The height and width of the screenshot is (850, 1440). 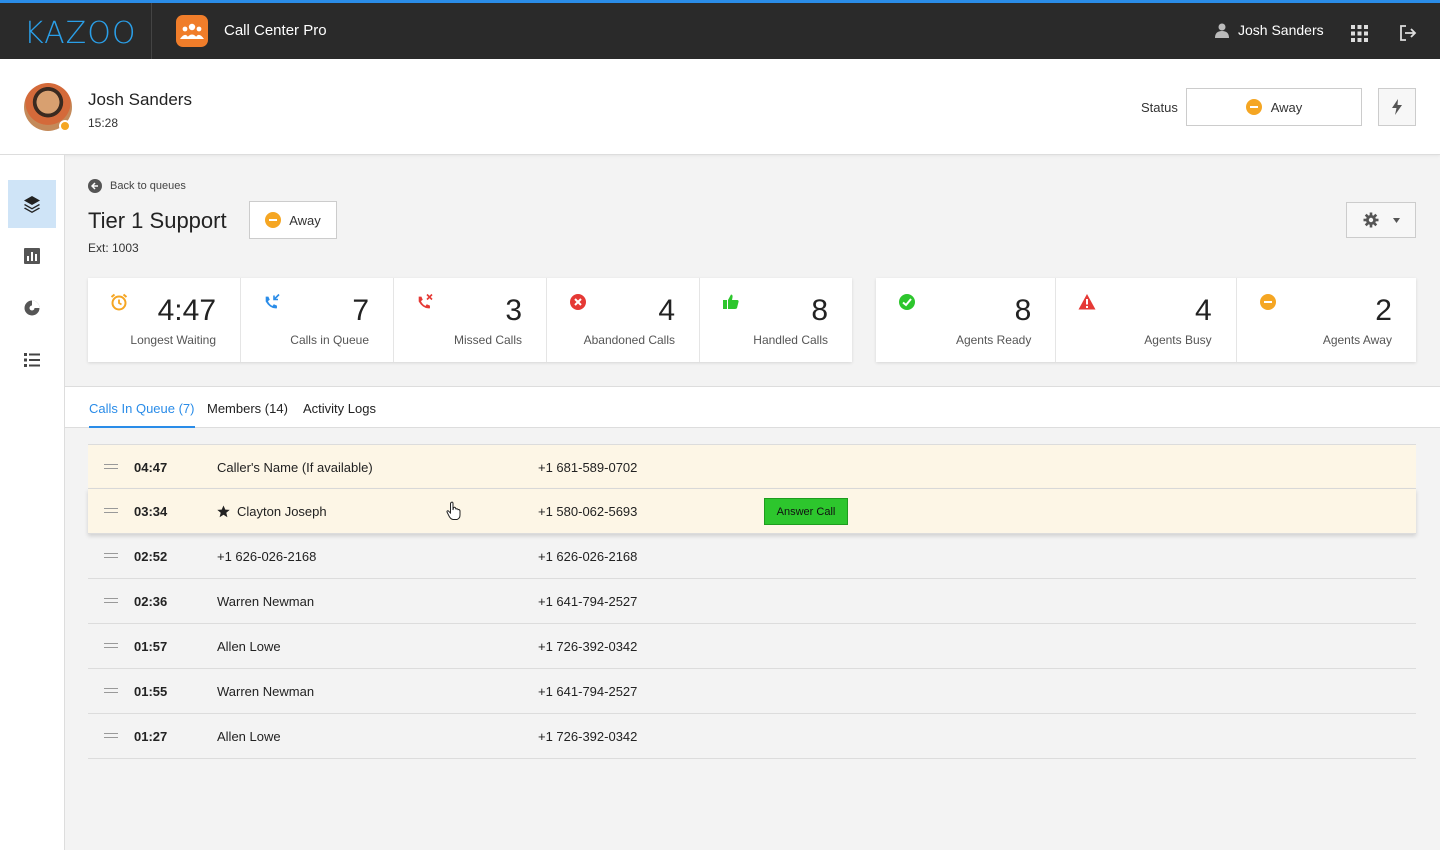 I want to click on back-to-queues-link: Back to queues, so click(x=137, y=186).